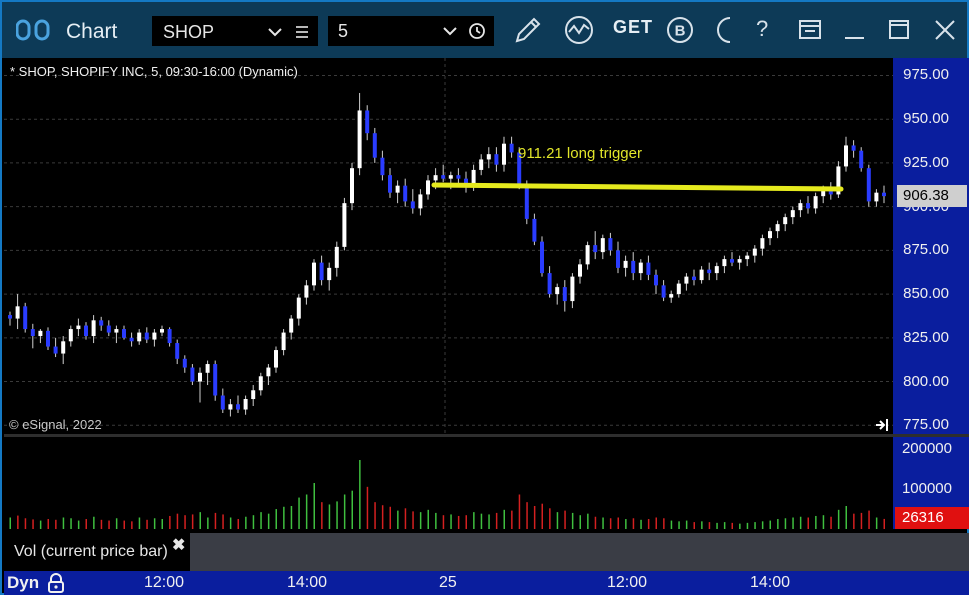  Describe the element at coordinates (926, 119) in the screenshot. I see `price-tick-label: 950.00` at that location.